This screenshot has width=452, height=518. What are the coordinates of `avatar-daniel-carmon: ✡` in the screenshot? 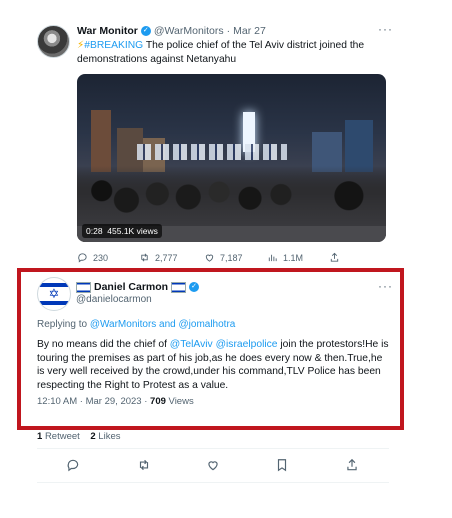 It's located at (54, 294).